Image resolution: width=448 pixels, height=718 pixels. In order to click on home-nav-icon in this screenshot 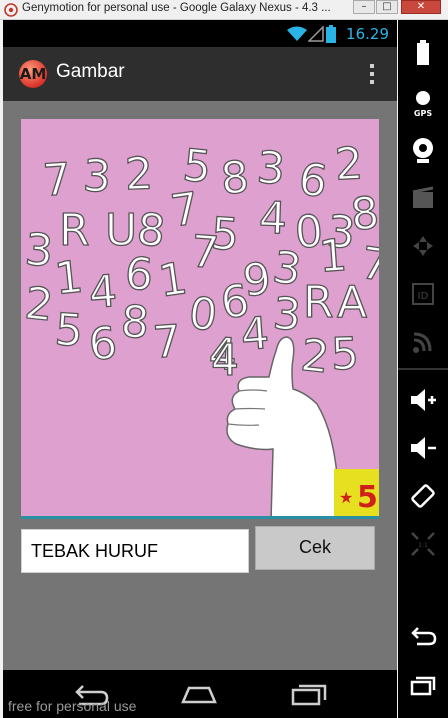, I will do `click(199, 694)`.